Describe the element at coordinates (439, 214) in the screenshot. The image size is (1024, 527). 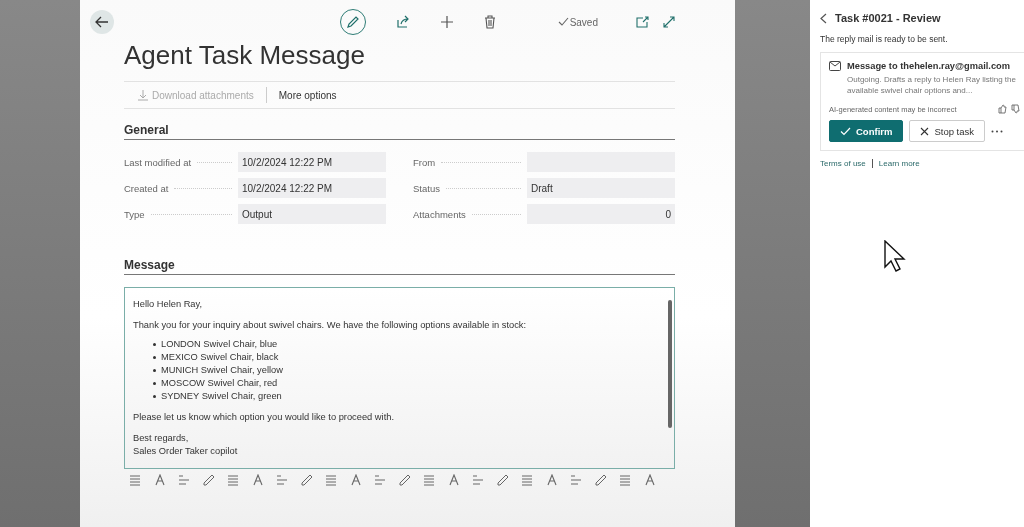
I see `field-label: Attachments` at that location.